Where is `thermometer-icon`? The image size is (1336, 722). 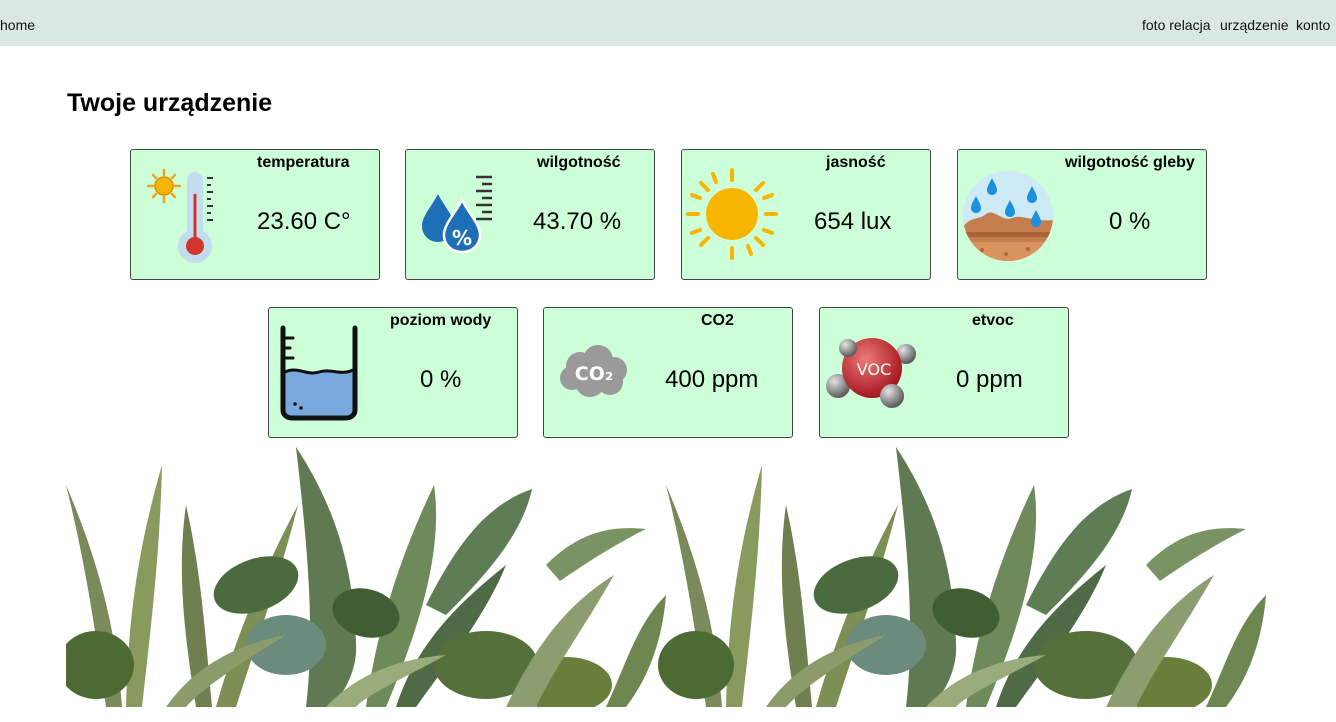
thermometer-icon is located at coordinates (180, 215).